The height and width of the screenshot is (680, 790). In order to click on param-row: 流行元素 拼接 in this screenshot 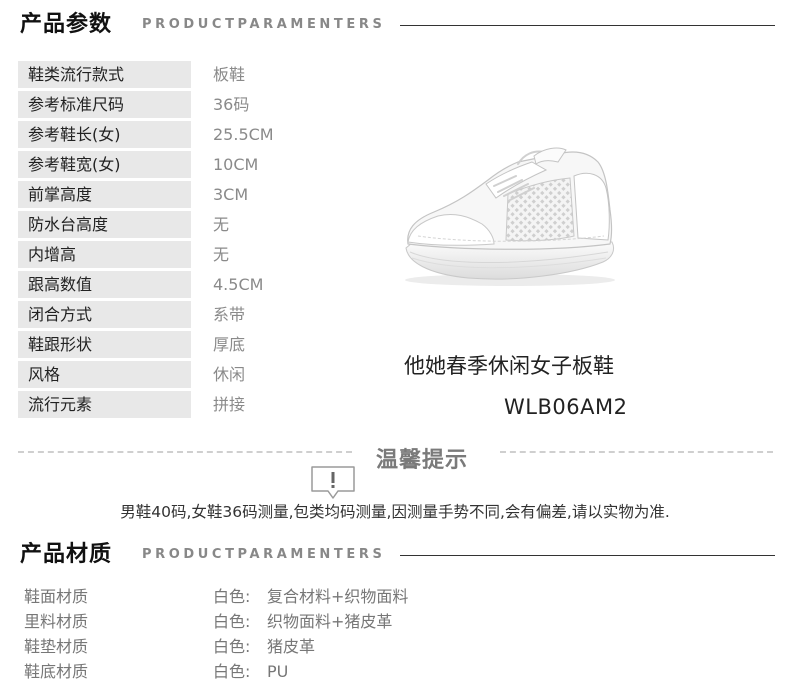, I will do `click(183, 405)`.